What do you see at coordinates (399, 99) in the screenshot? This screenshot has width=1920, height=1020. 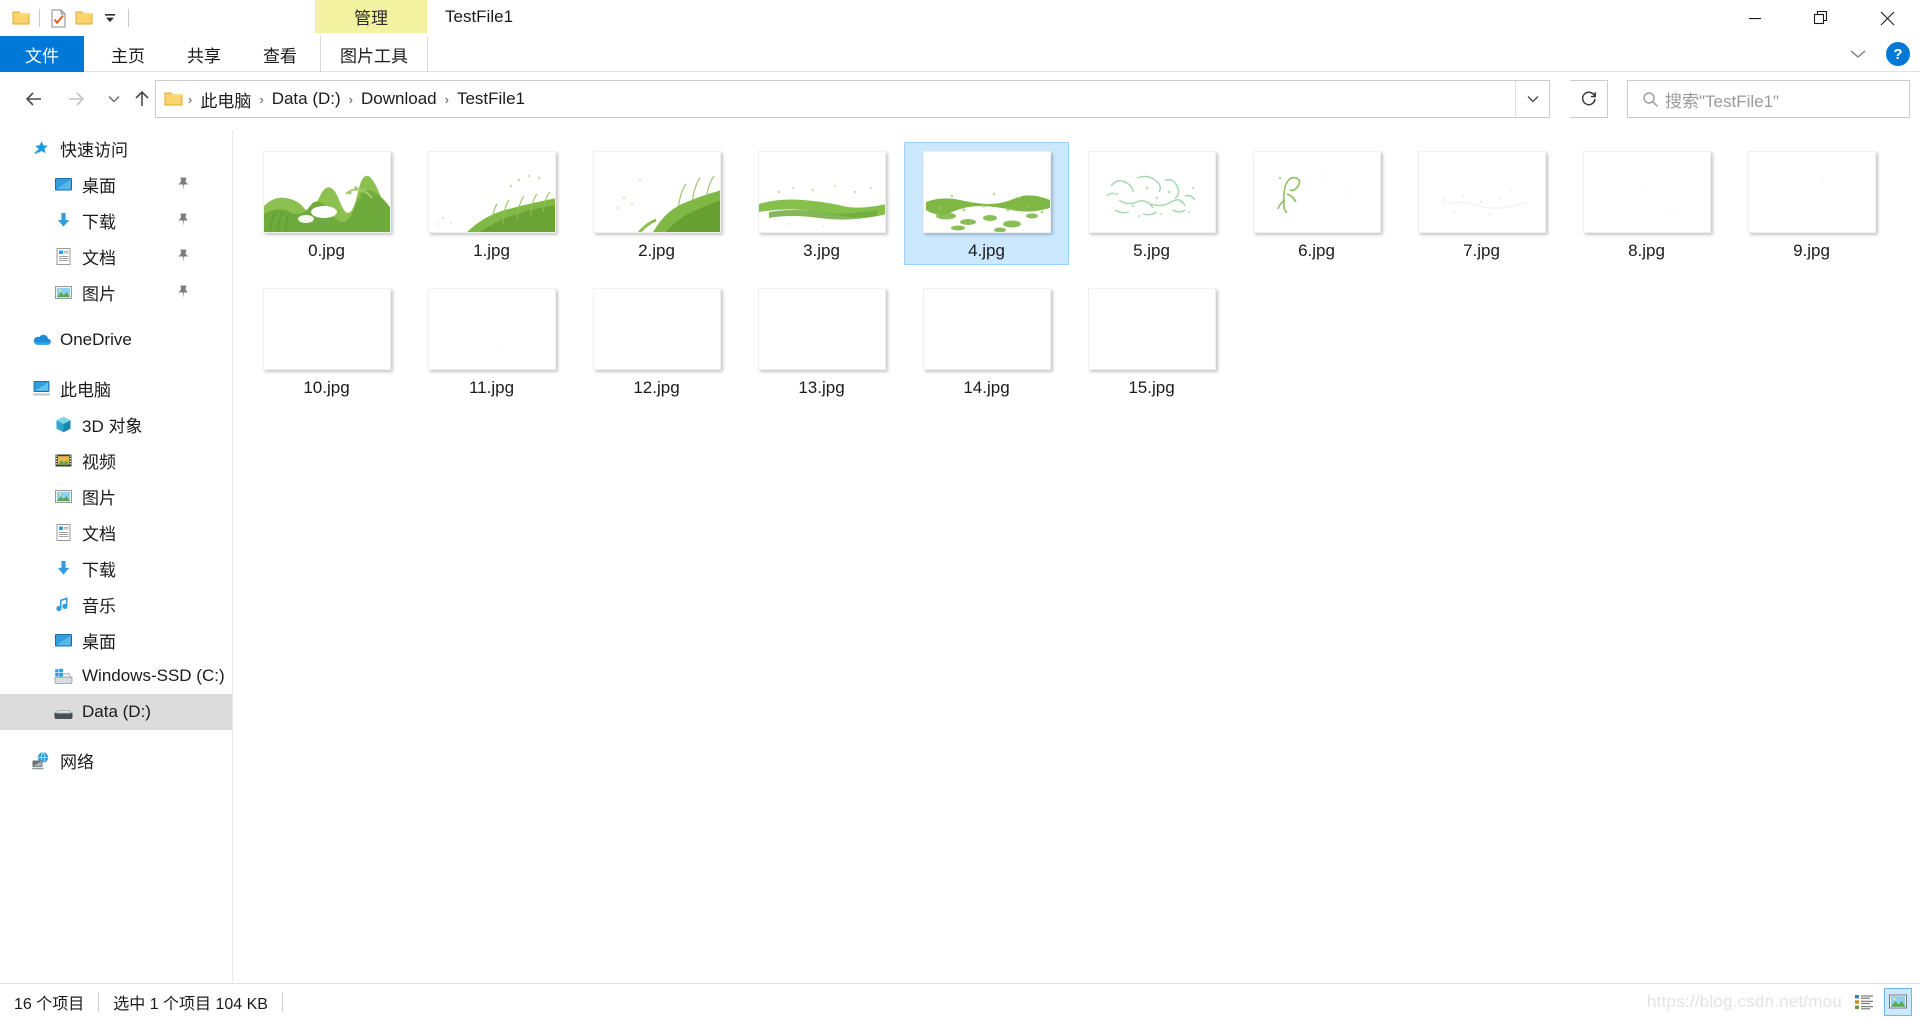 I see `breadcrumb-item-download: Download` at bounding box center [399, 99].